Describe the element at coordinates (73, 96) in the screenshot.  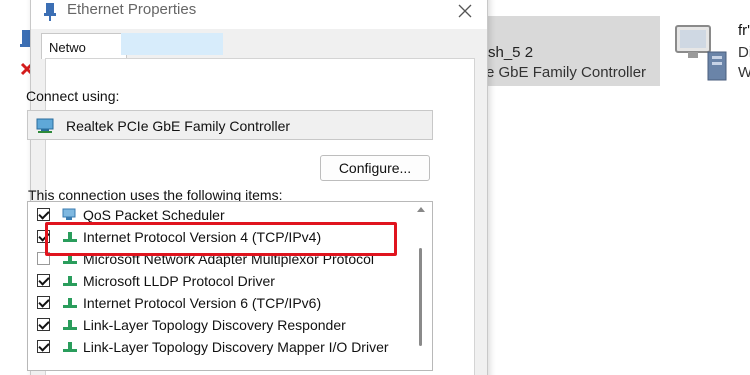
I see `connect-using-label: Connect using:` at that location.